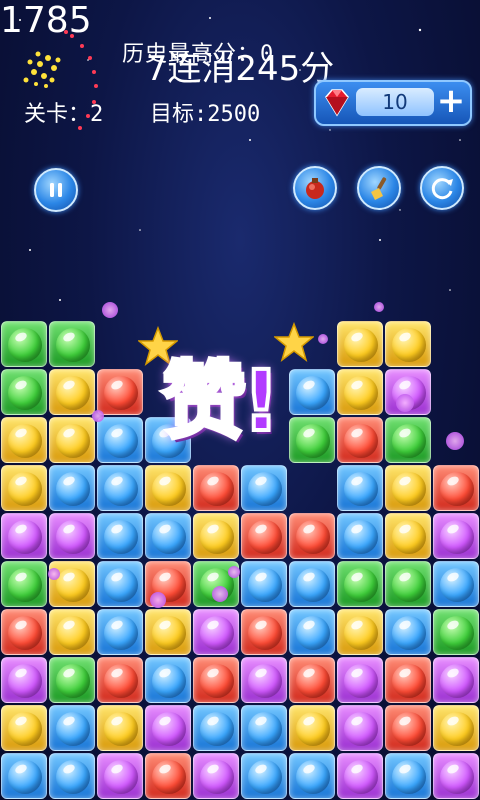 Image resolution: width=480 pixels, height=800 pixels. I want to click on brush-icon, so click(379, 188).